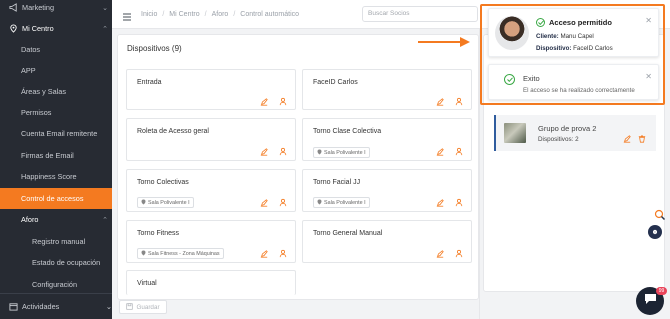 This screenshot has height=319, width=670. I want to click on sidebar-item-app: APP, so click(56, 70).